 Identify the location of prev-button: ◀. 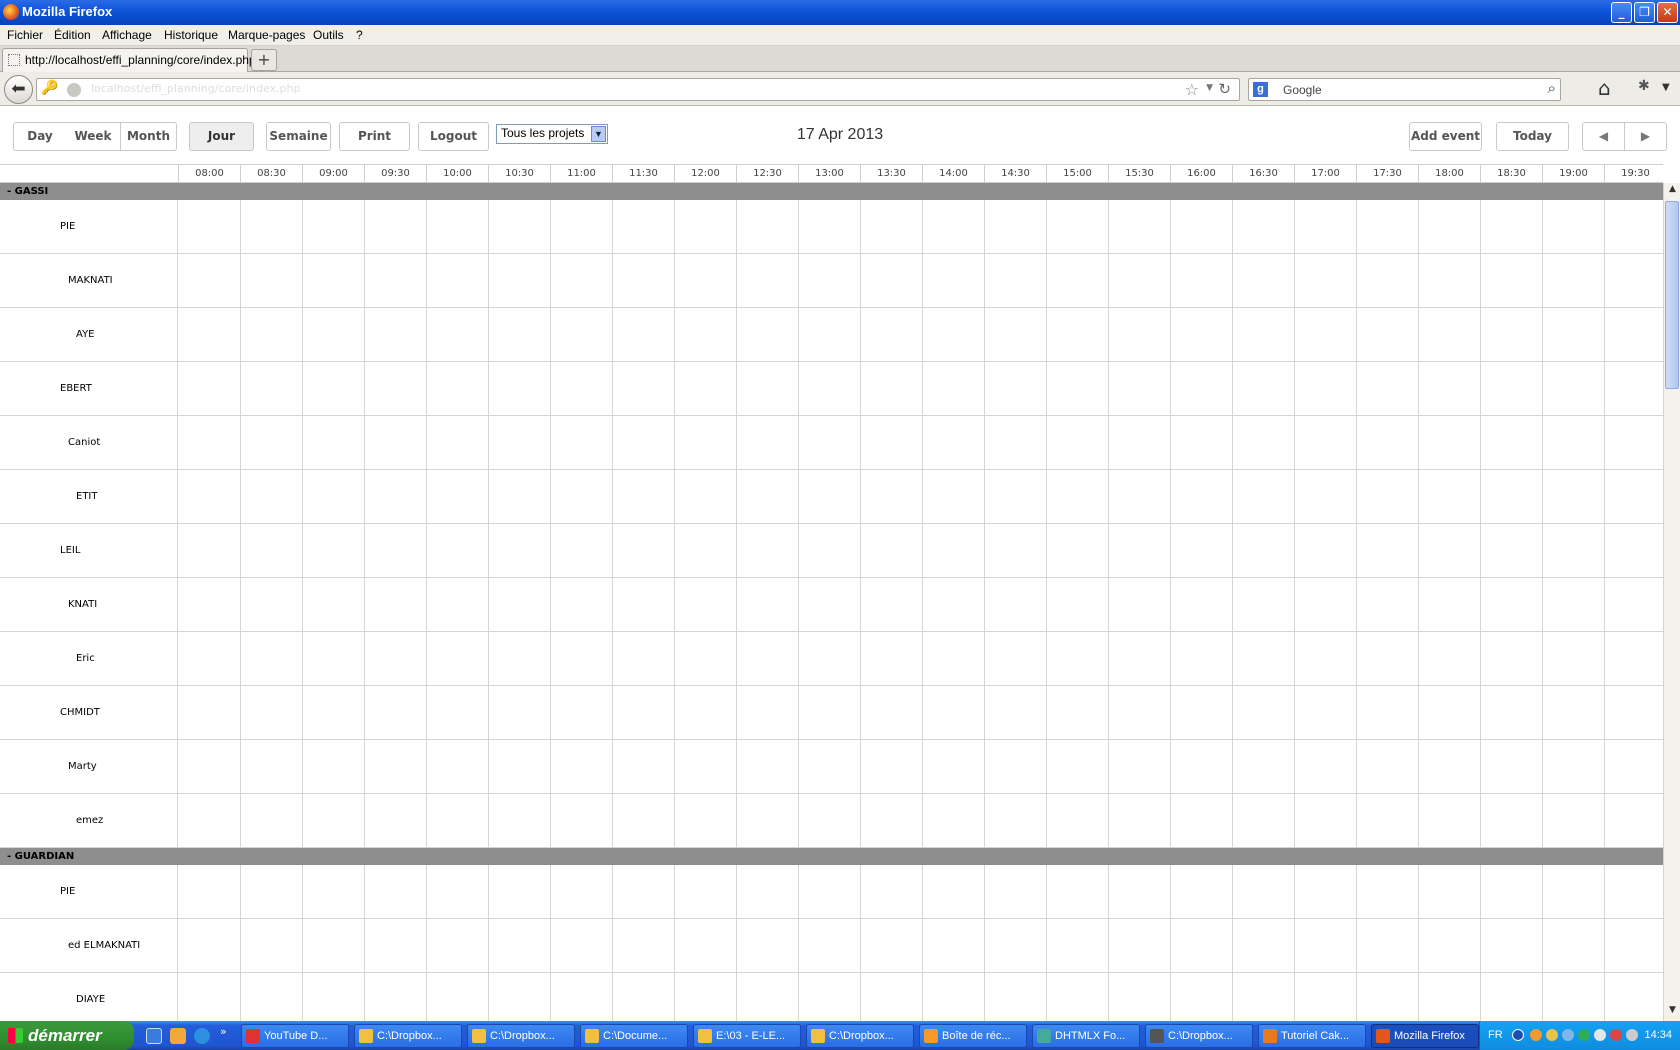
(1603, 136).